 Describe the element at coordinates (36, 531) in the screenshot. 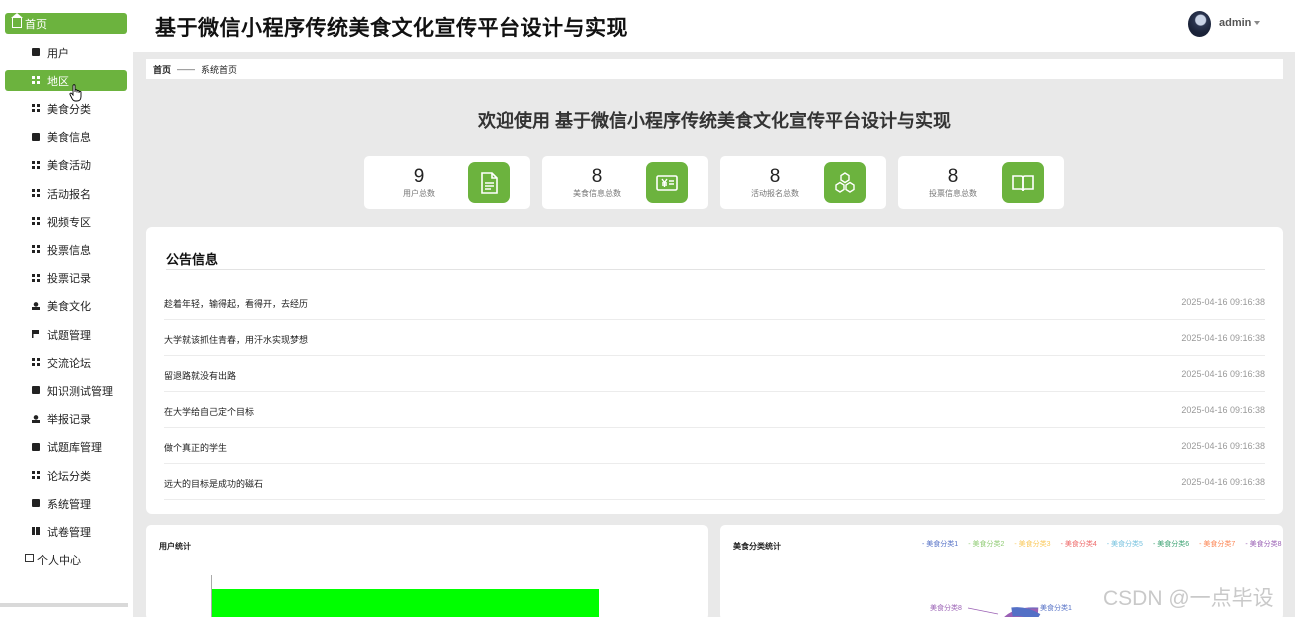

I see `books-icon` at that location.